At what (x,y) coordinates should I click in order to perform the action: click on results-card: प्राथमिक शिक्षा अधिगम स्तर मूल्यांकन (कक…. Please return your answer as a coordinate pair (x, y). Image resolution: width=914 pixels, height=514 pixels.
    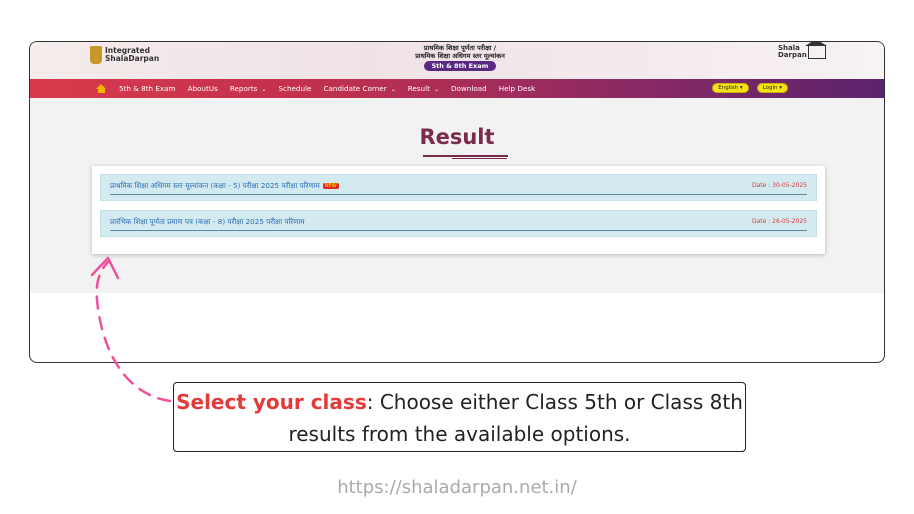
    Looking at the image, I should click on (458, 210).